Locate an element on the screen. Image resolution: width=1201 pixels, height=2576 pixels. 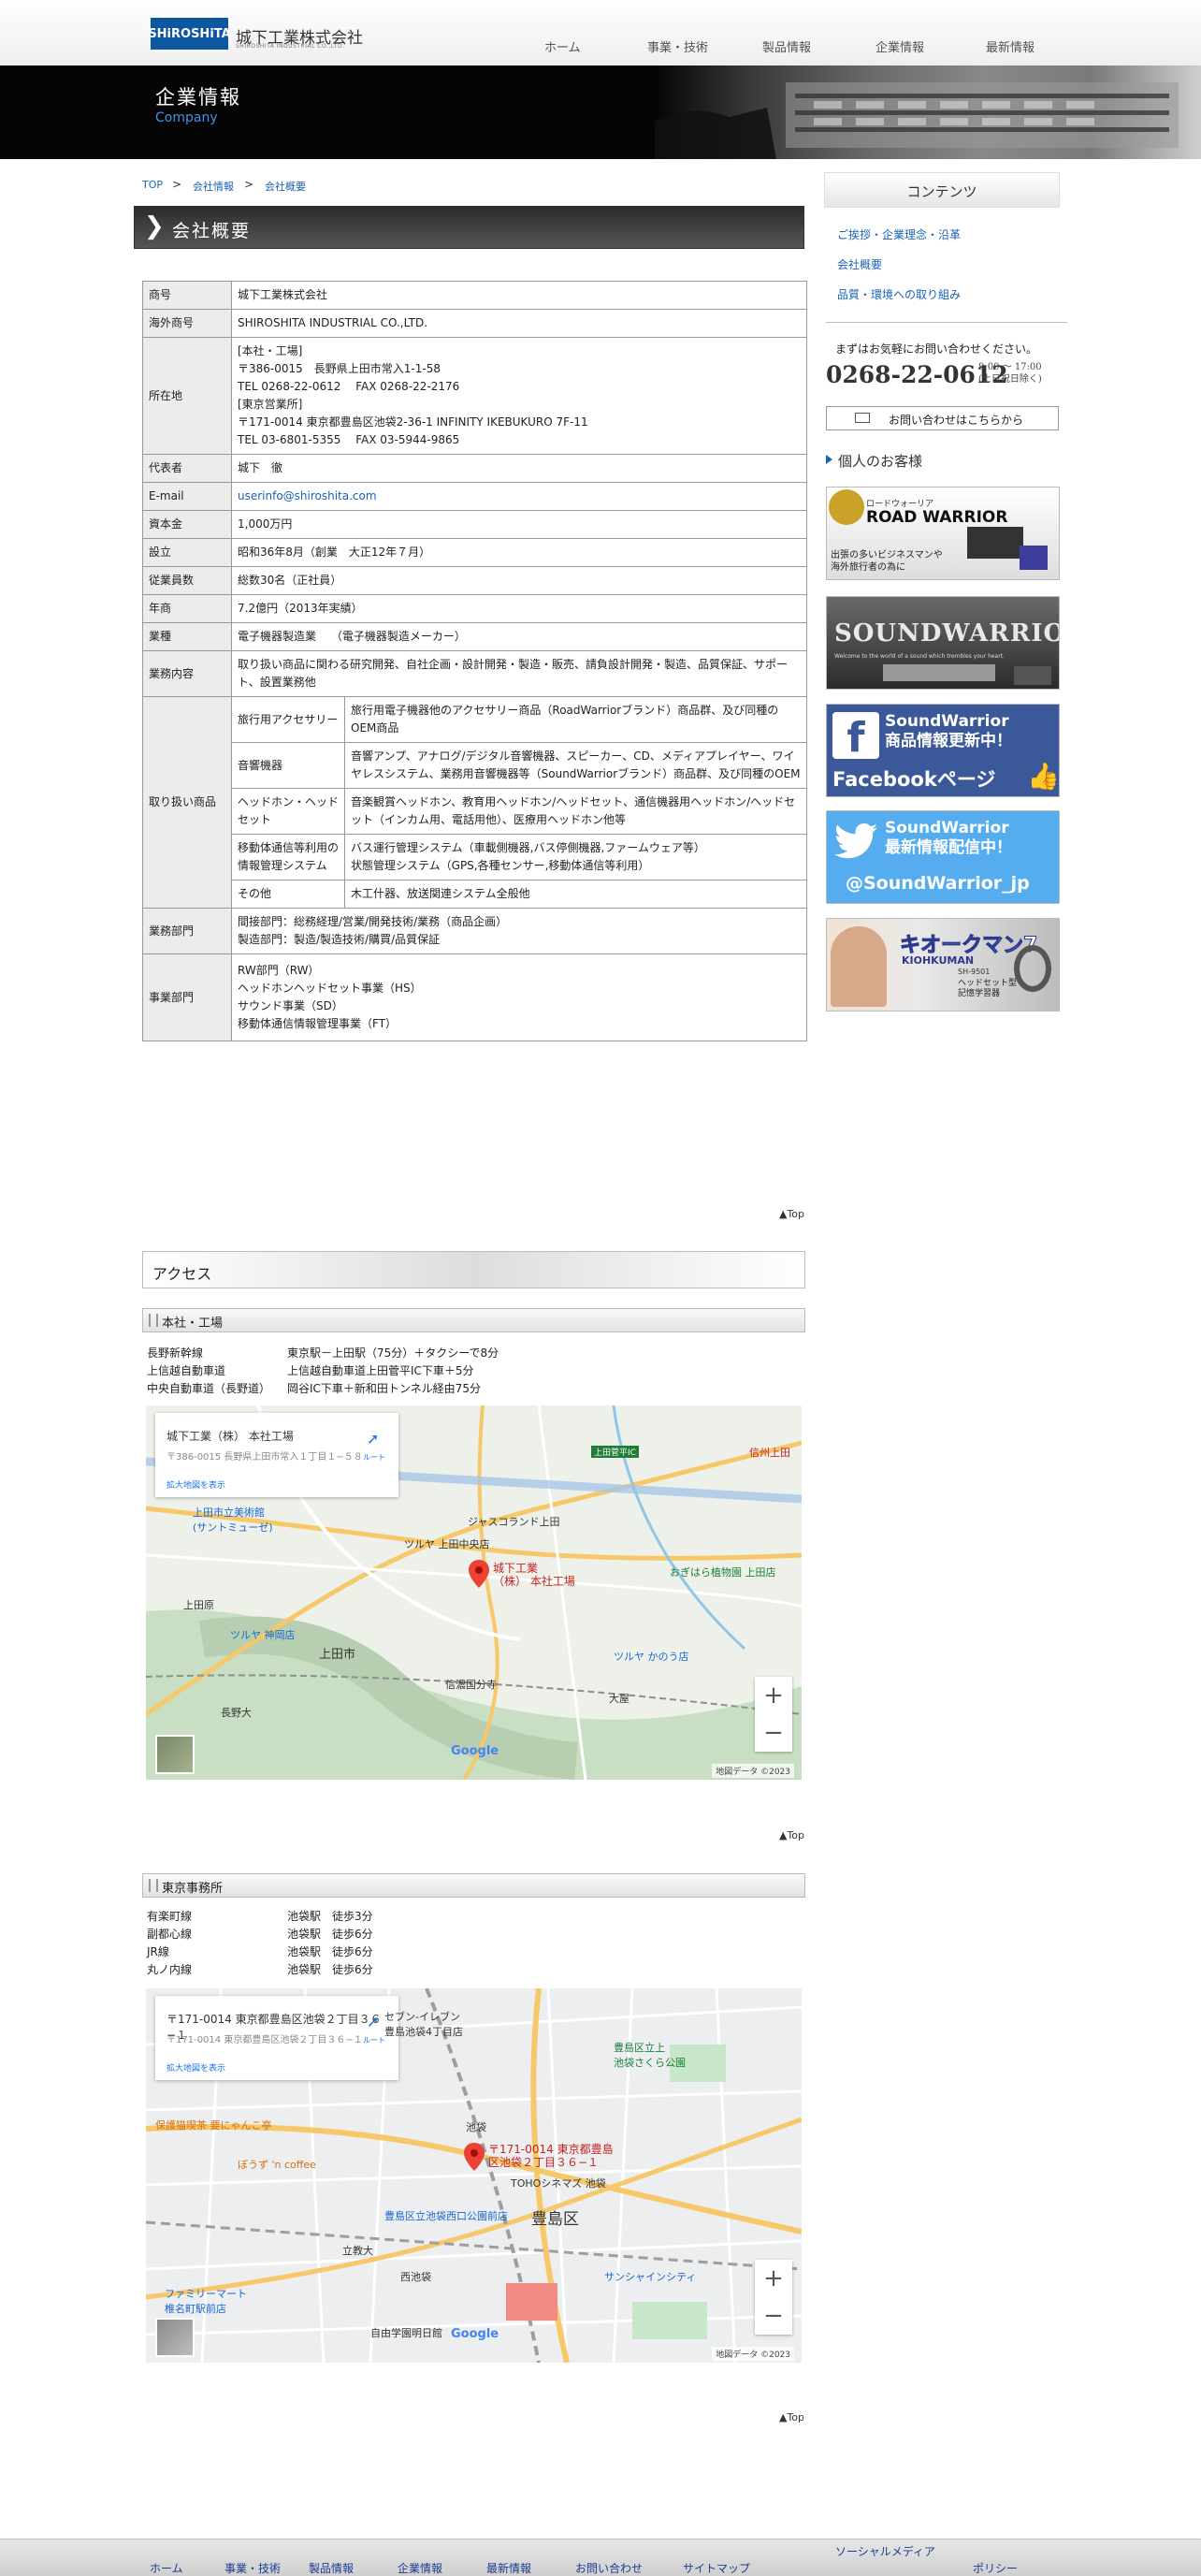
breadcrumb-company-profile: 会社概要 is located at coordinates (285, 186).